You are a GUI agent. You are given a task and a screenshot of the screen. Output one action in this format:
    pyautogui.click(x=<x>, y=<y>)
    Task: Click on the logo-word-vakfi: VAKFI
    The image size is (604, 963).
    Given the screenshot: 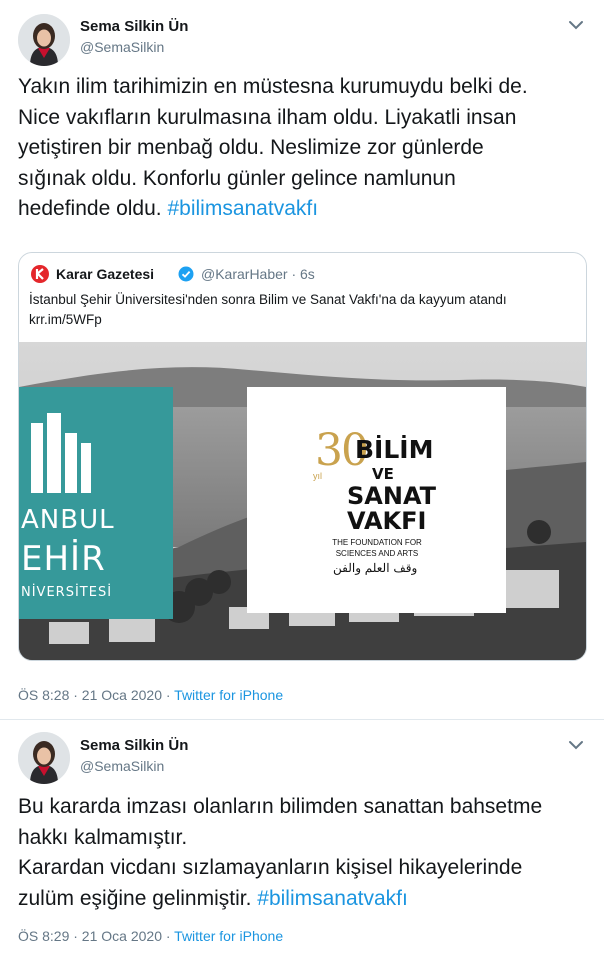 What is the action you would take?
    pyautogui.click(x=387, y=521)
    